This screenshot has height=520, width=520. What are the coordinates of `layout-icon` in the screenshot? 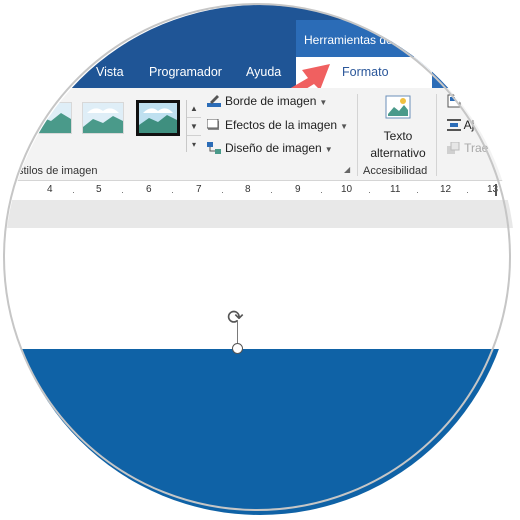 It's located at (214, 148).